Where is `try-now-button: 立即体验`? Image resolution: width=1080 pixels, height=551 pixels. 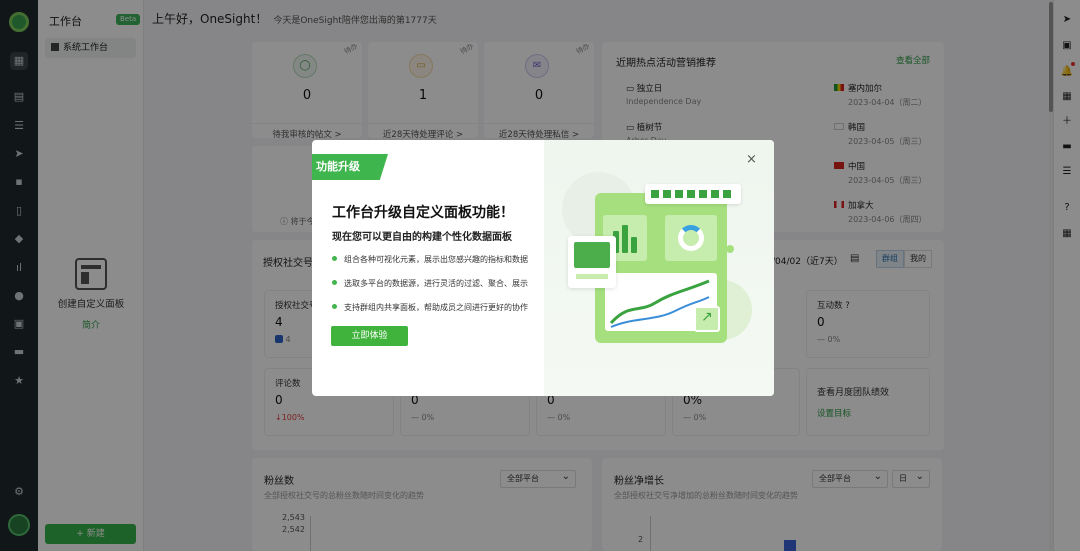
try-now-button: 立即体验 is located at coordinates (369, 336).